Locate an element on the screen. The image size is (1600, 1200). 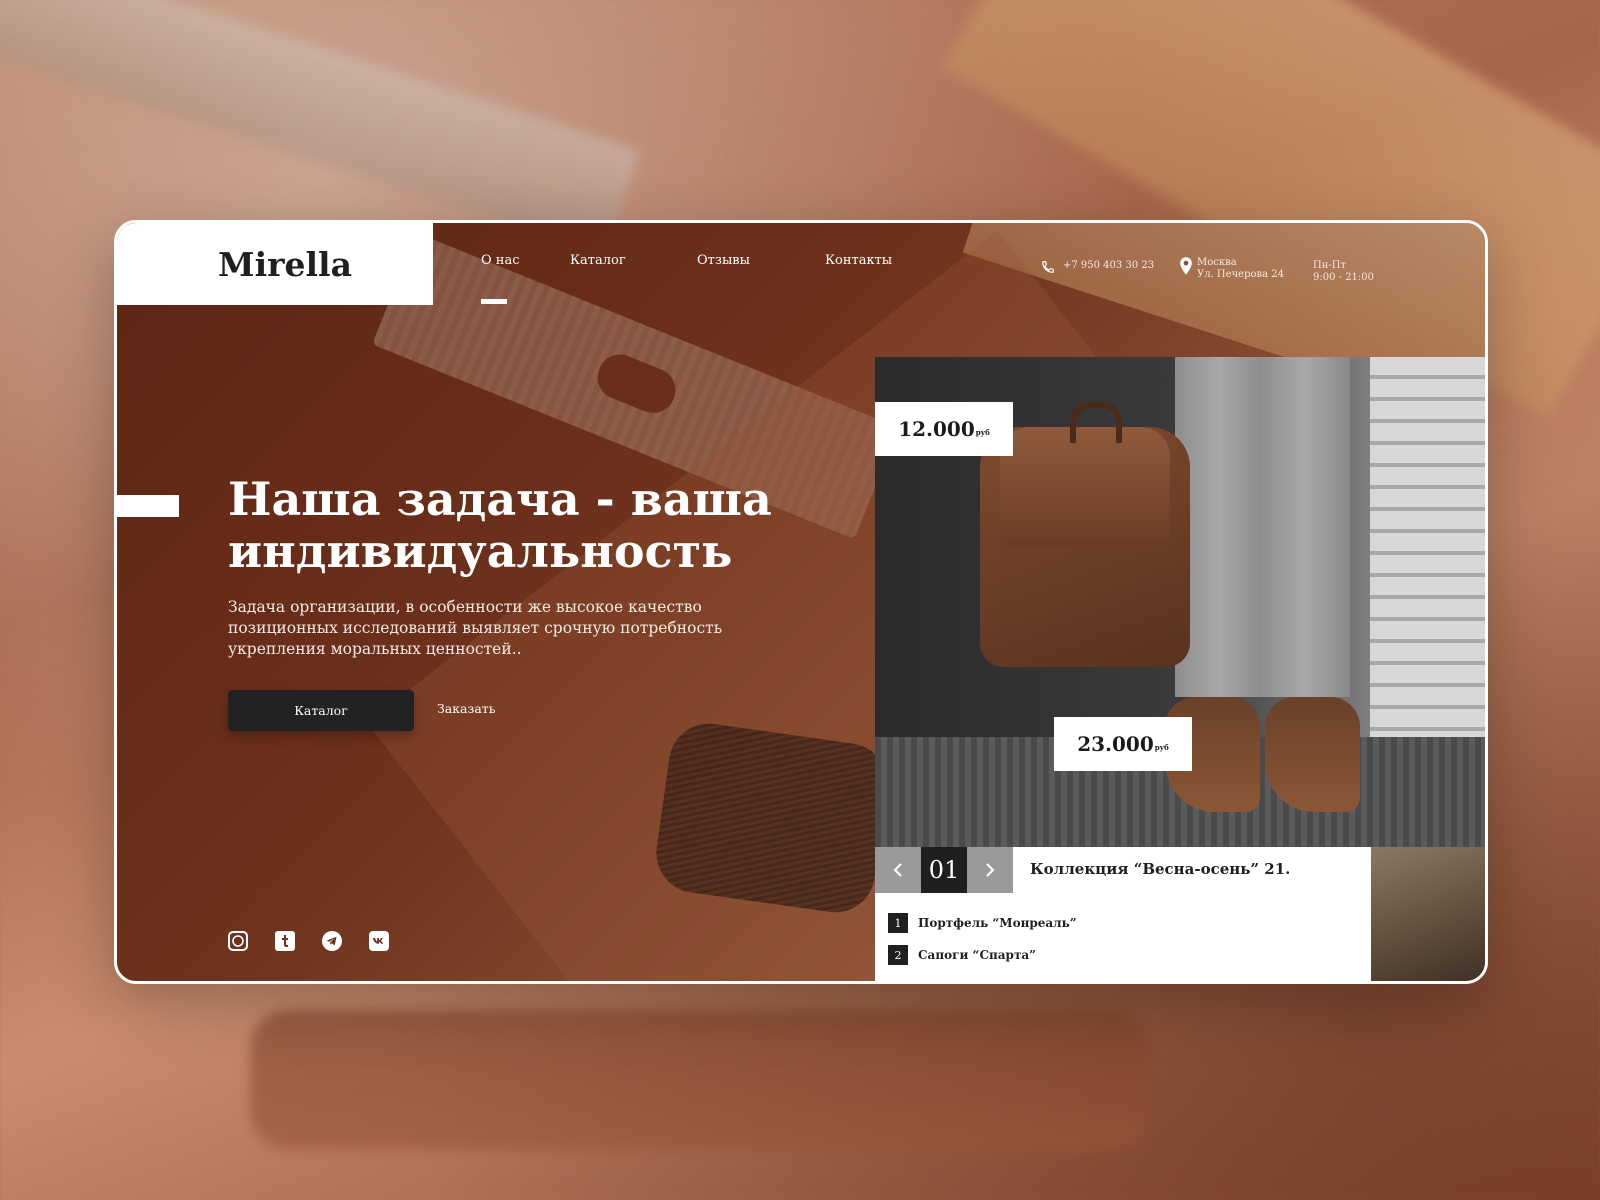
list-item-number: 2 is located at coordinates (898, 955).